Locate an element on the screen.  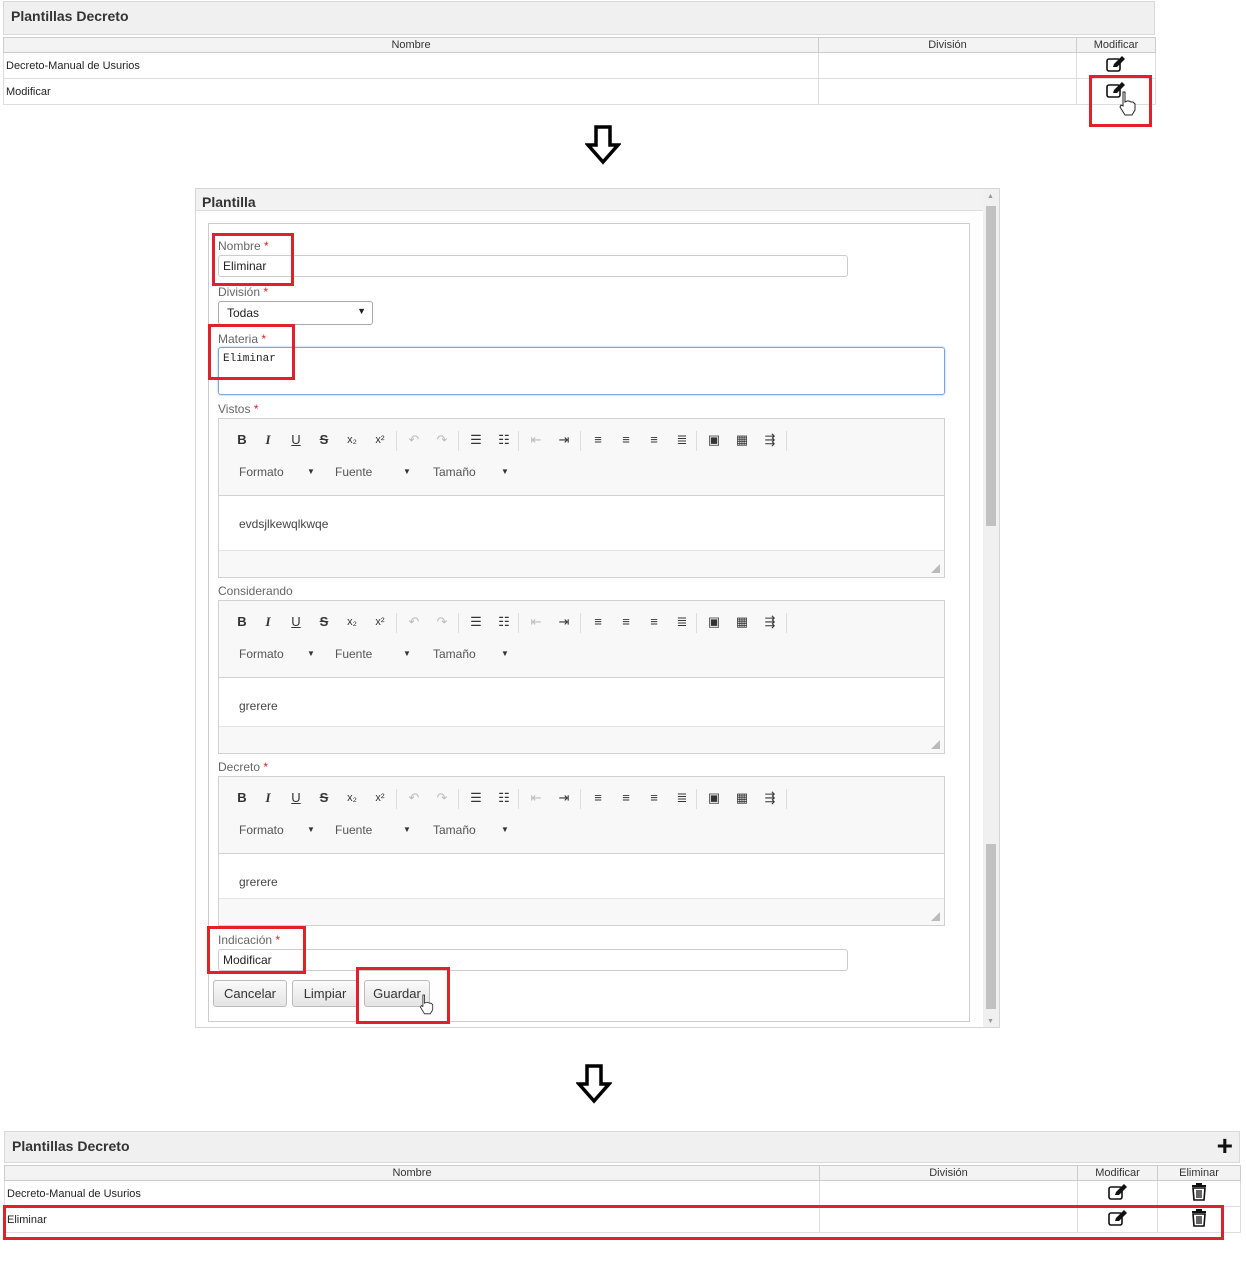
nombre-input: Eliminar is located at coordinates (533, 266).